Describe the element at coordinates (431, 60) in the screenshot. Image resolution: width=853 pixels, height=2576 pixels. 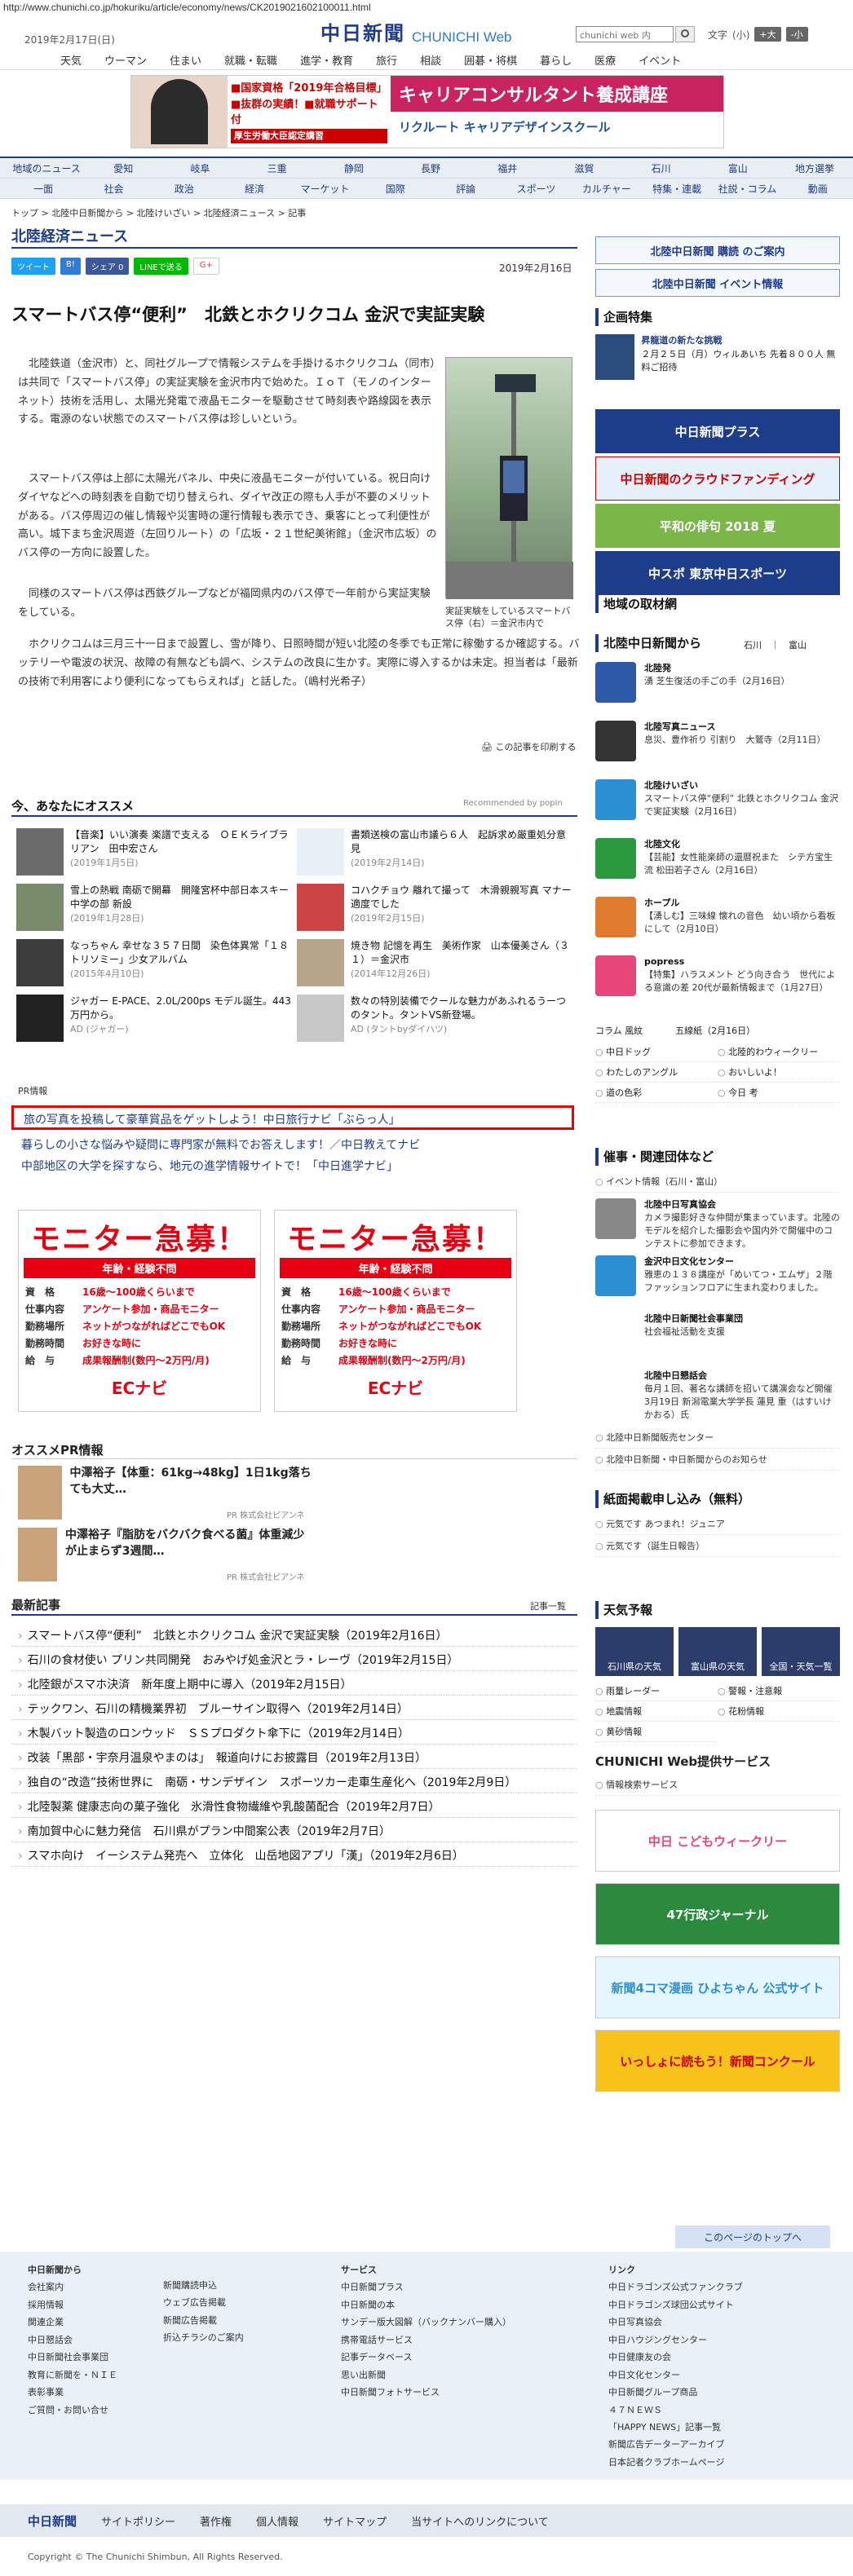
I see `topnav-item: 相談` at that location.